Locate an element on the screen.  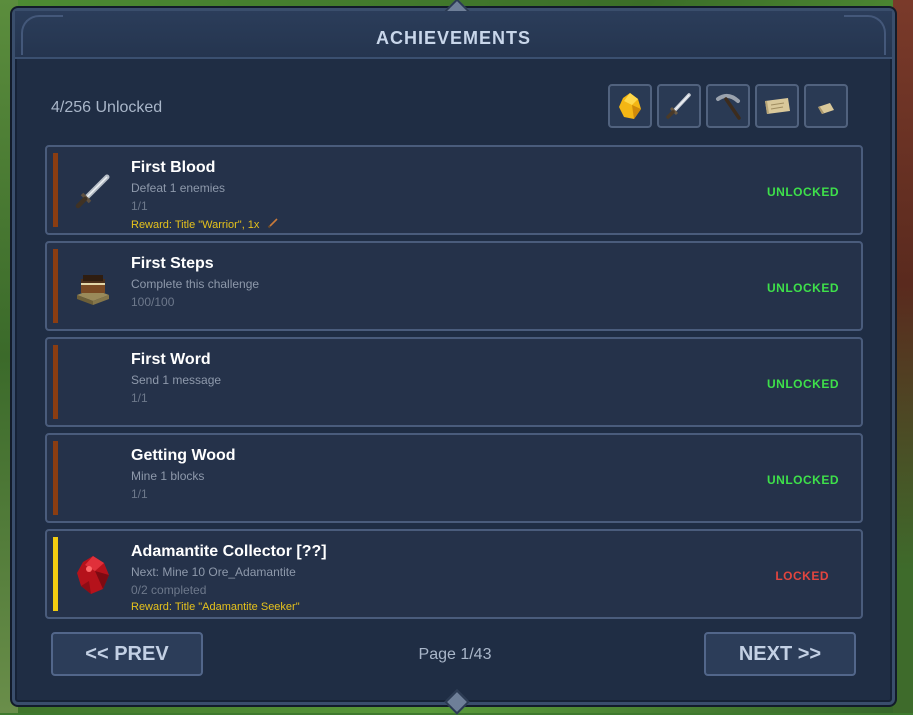
reward-text: Reward: Title "Warrior", 1x is located at coordinates (195, 225).